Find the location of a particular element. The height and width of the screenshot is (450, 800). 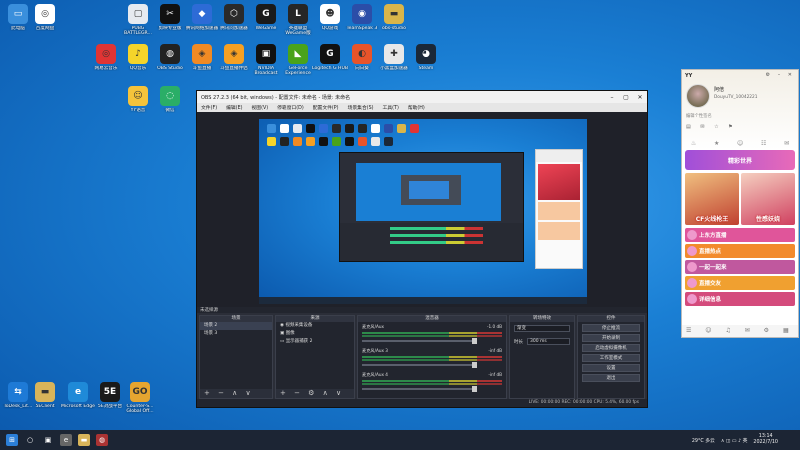

app-icon: ♪ is located at coordinates (138, 54).